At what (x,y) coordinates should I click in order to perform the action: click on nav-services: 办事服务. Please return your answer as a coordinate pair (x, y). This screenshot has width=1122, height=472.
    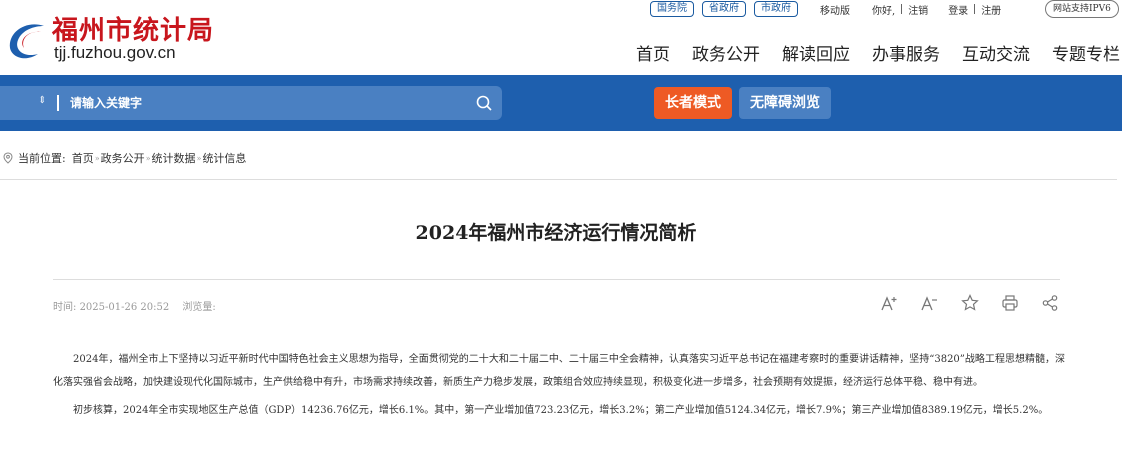
    Looking at the image, I should click on (906, 52).